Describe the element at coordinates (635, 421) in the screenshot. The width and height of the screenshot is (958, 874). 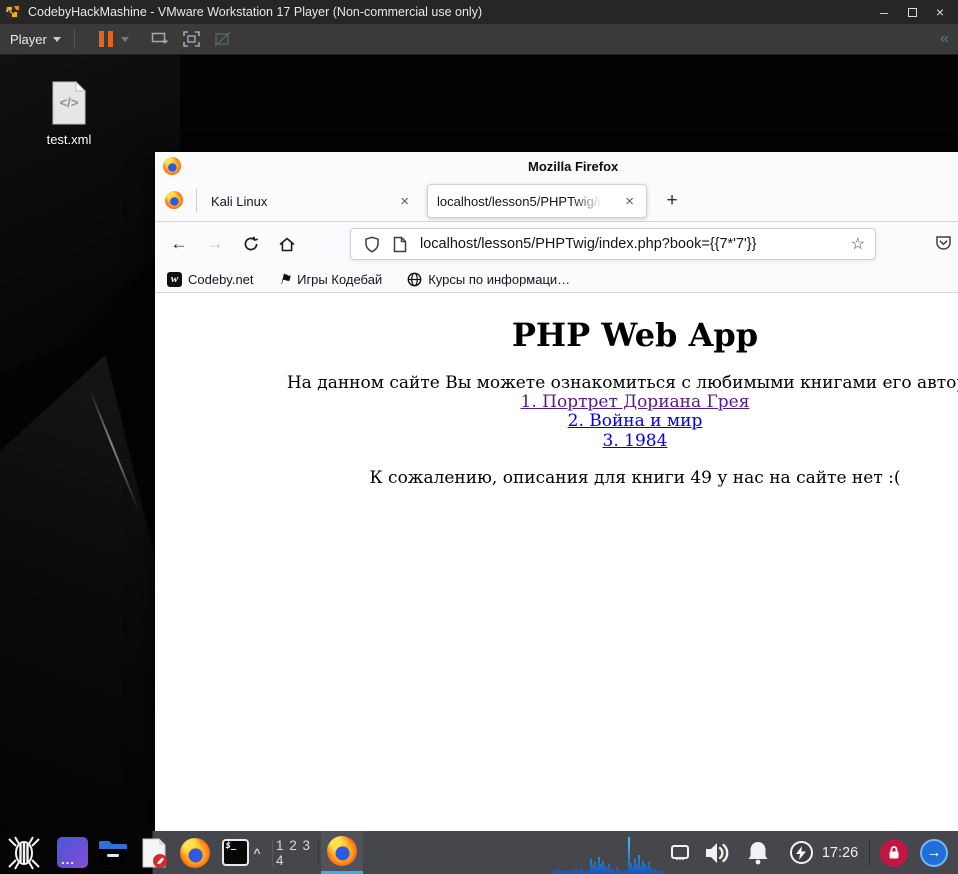
I see `book-link: 2. Война и мир` at that location.